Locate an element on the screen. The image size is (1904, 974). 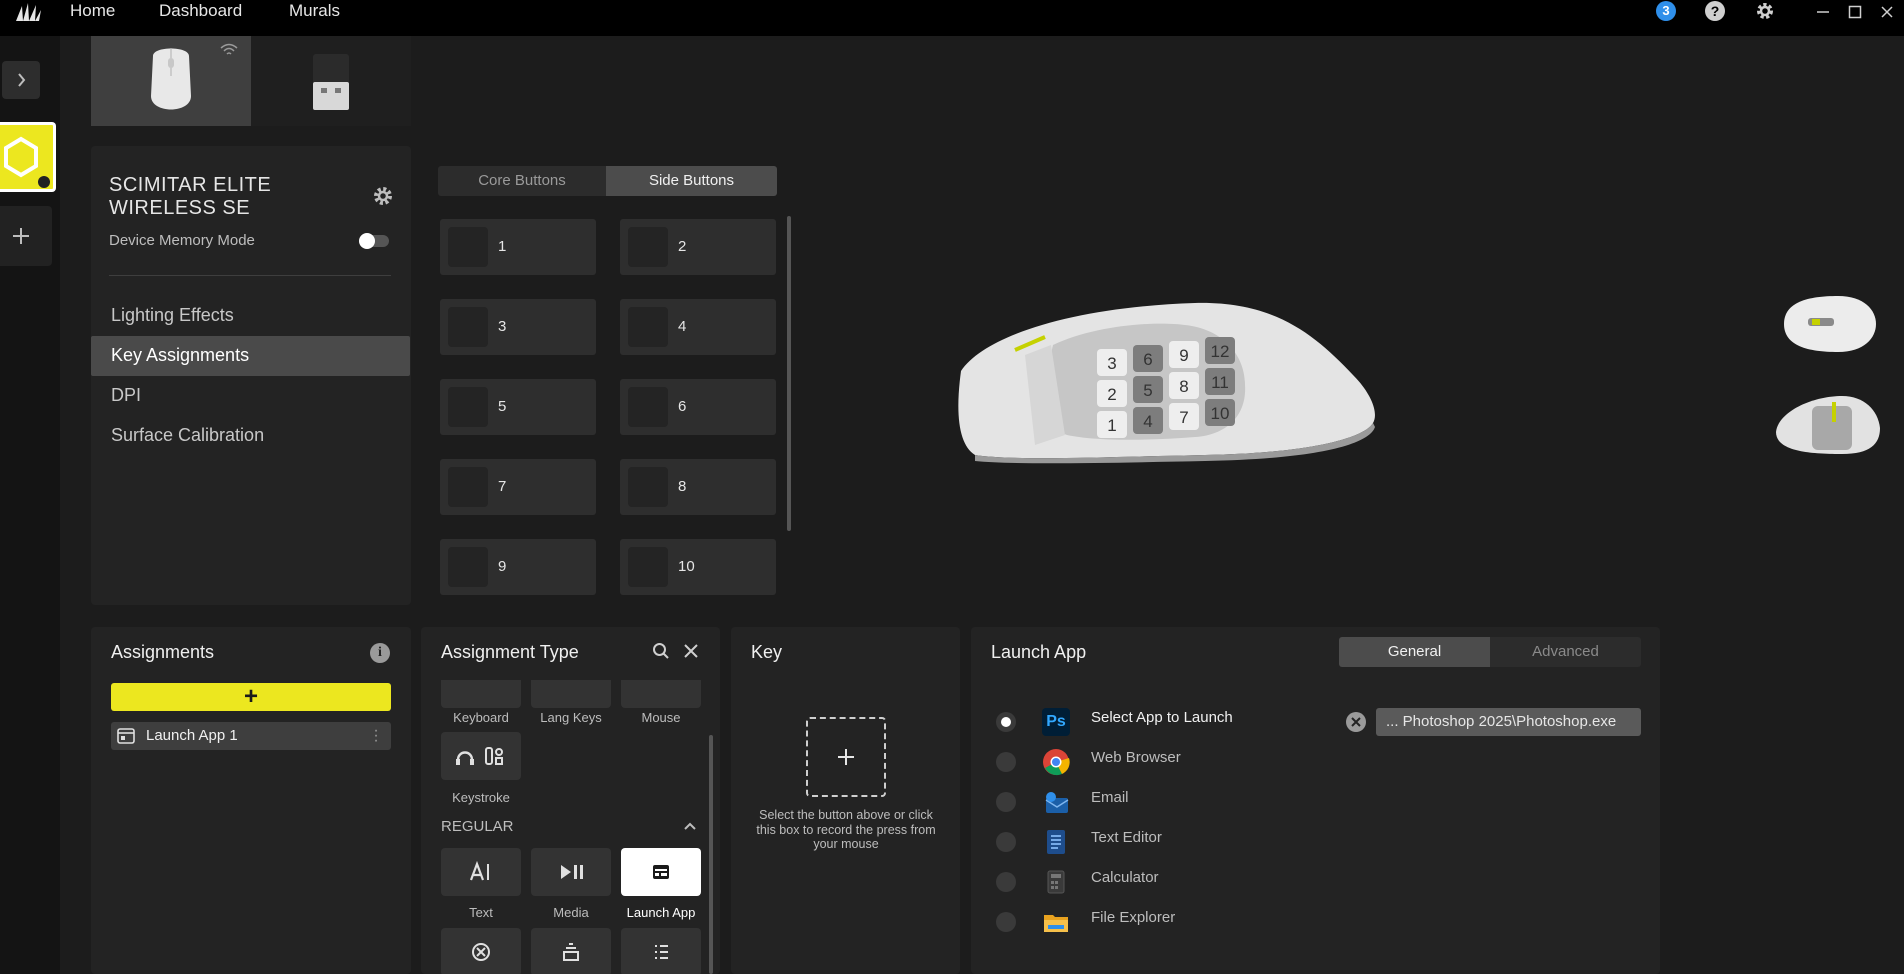
side-button-1: 1 is located at coordinates (518, 247).